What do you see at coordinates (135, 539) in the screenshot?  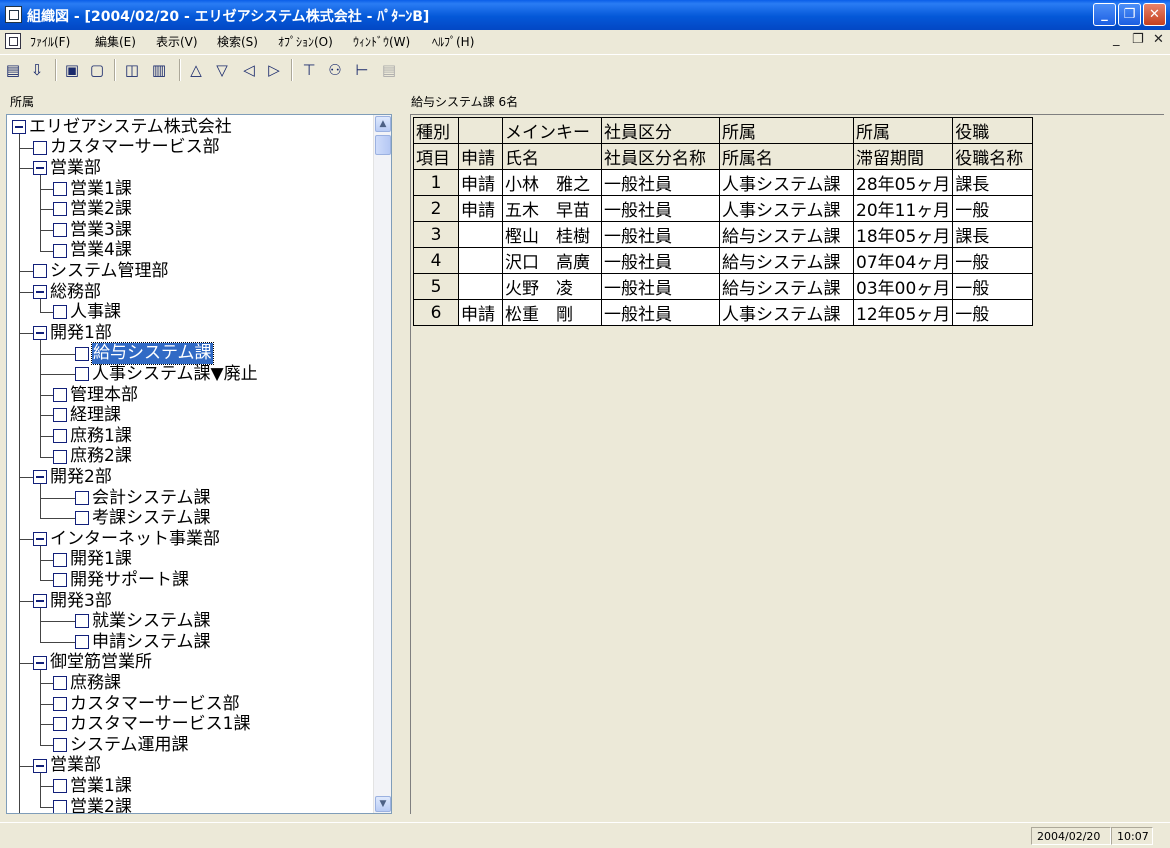 I see `tree-node-label: インターネット事業部` at bounding box center [135, 539].